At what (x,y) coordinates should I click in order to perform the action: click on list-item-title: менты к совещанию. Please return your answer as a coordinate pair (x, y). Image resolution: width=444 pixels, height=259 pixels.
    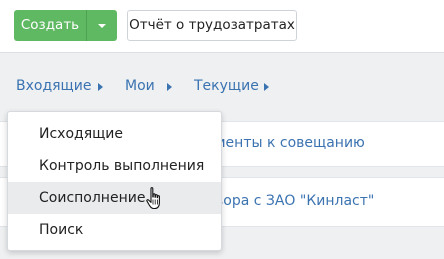
    Looking at the image, I should click on (290, 143).